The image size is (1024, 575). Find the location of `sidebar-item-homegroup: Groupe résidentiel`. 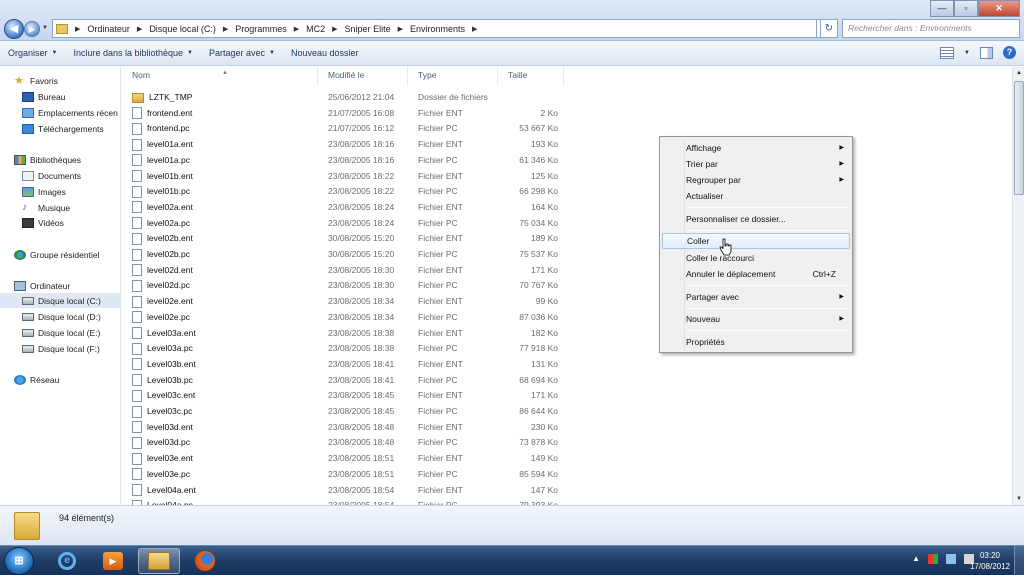

sidebar-item-homegroup: Groupe résidentiel is located at coordinates (60, 254).